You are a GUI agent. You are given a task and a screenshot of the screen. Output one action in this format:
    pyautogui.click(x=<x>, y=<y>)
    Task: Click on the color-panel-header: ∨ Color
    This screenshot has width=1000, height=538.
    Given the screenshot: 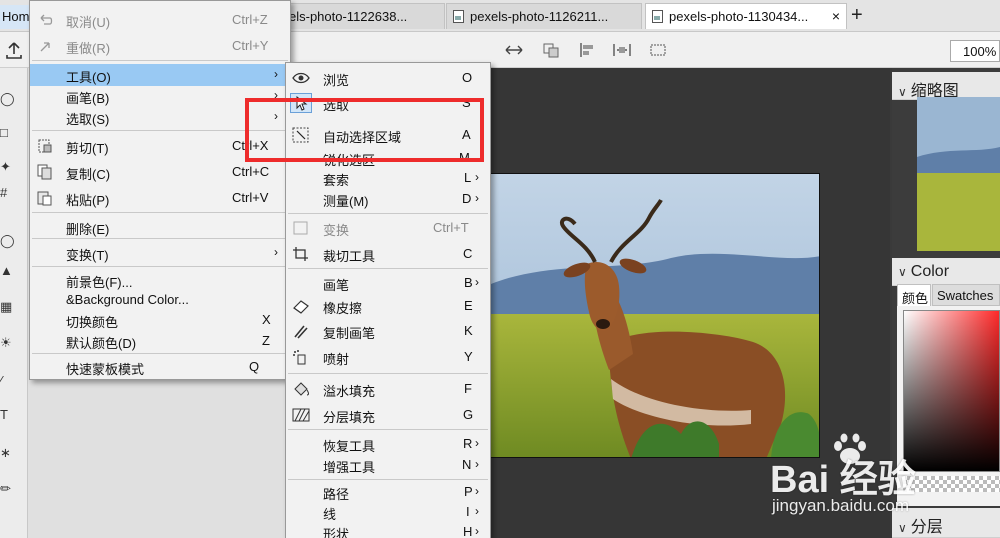 What is the action you would take?
    pyautogui.click(x=946, y=272)
    